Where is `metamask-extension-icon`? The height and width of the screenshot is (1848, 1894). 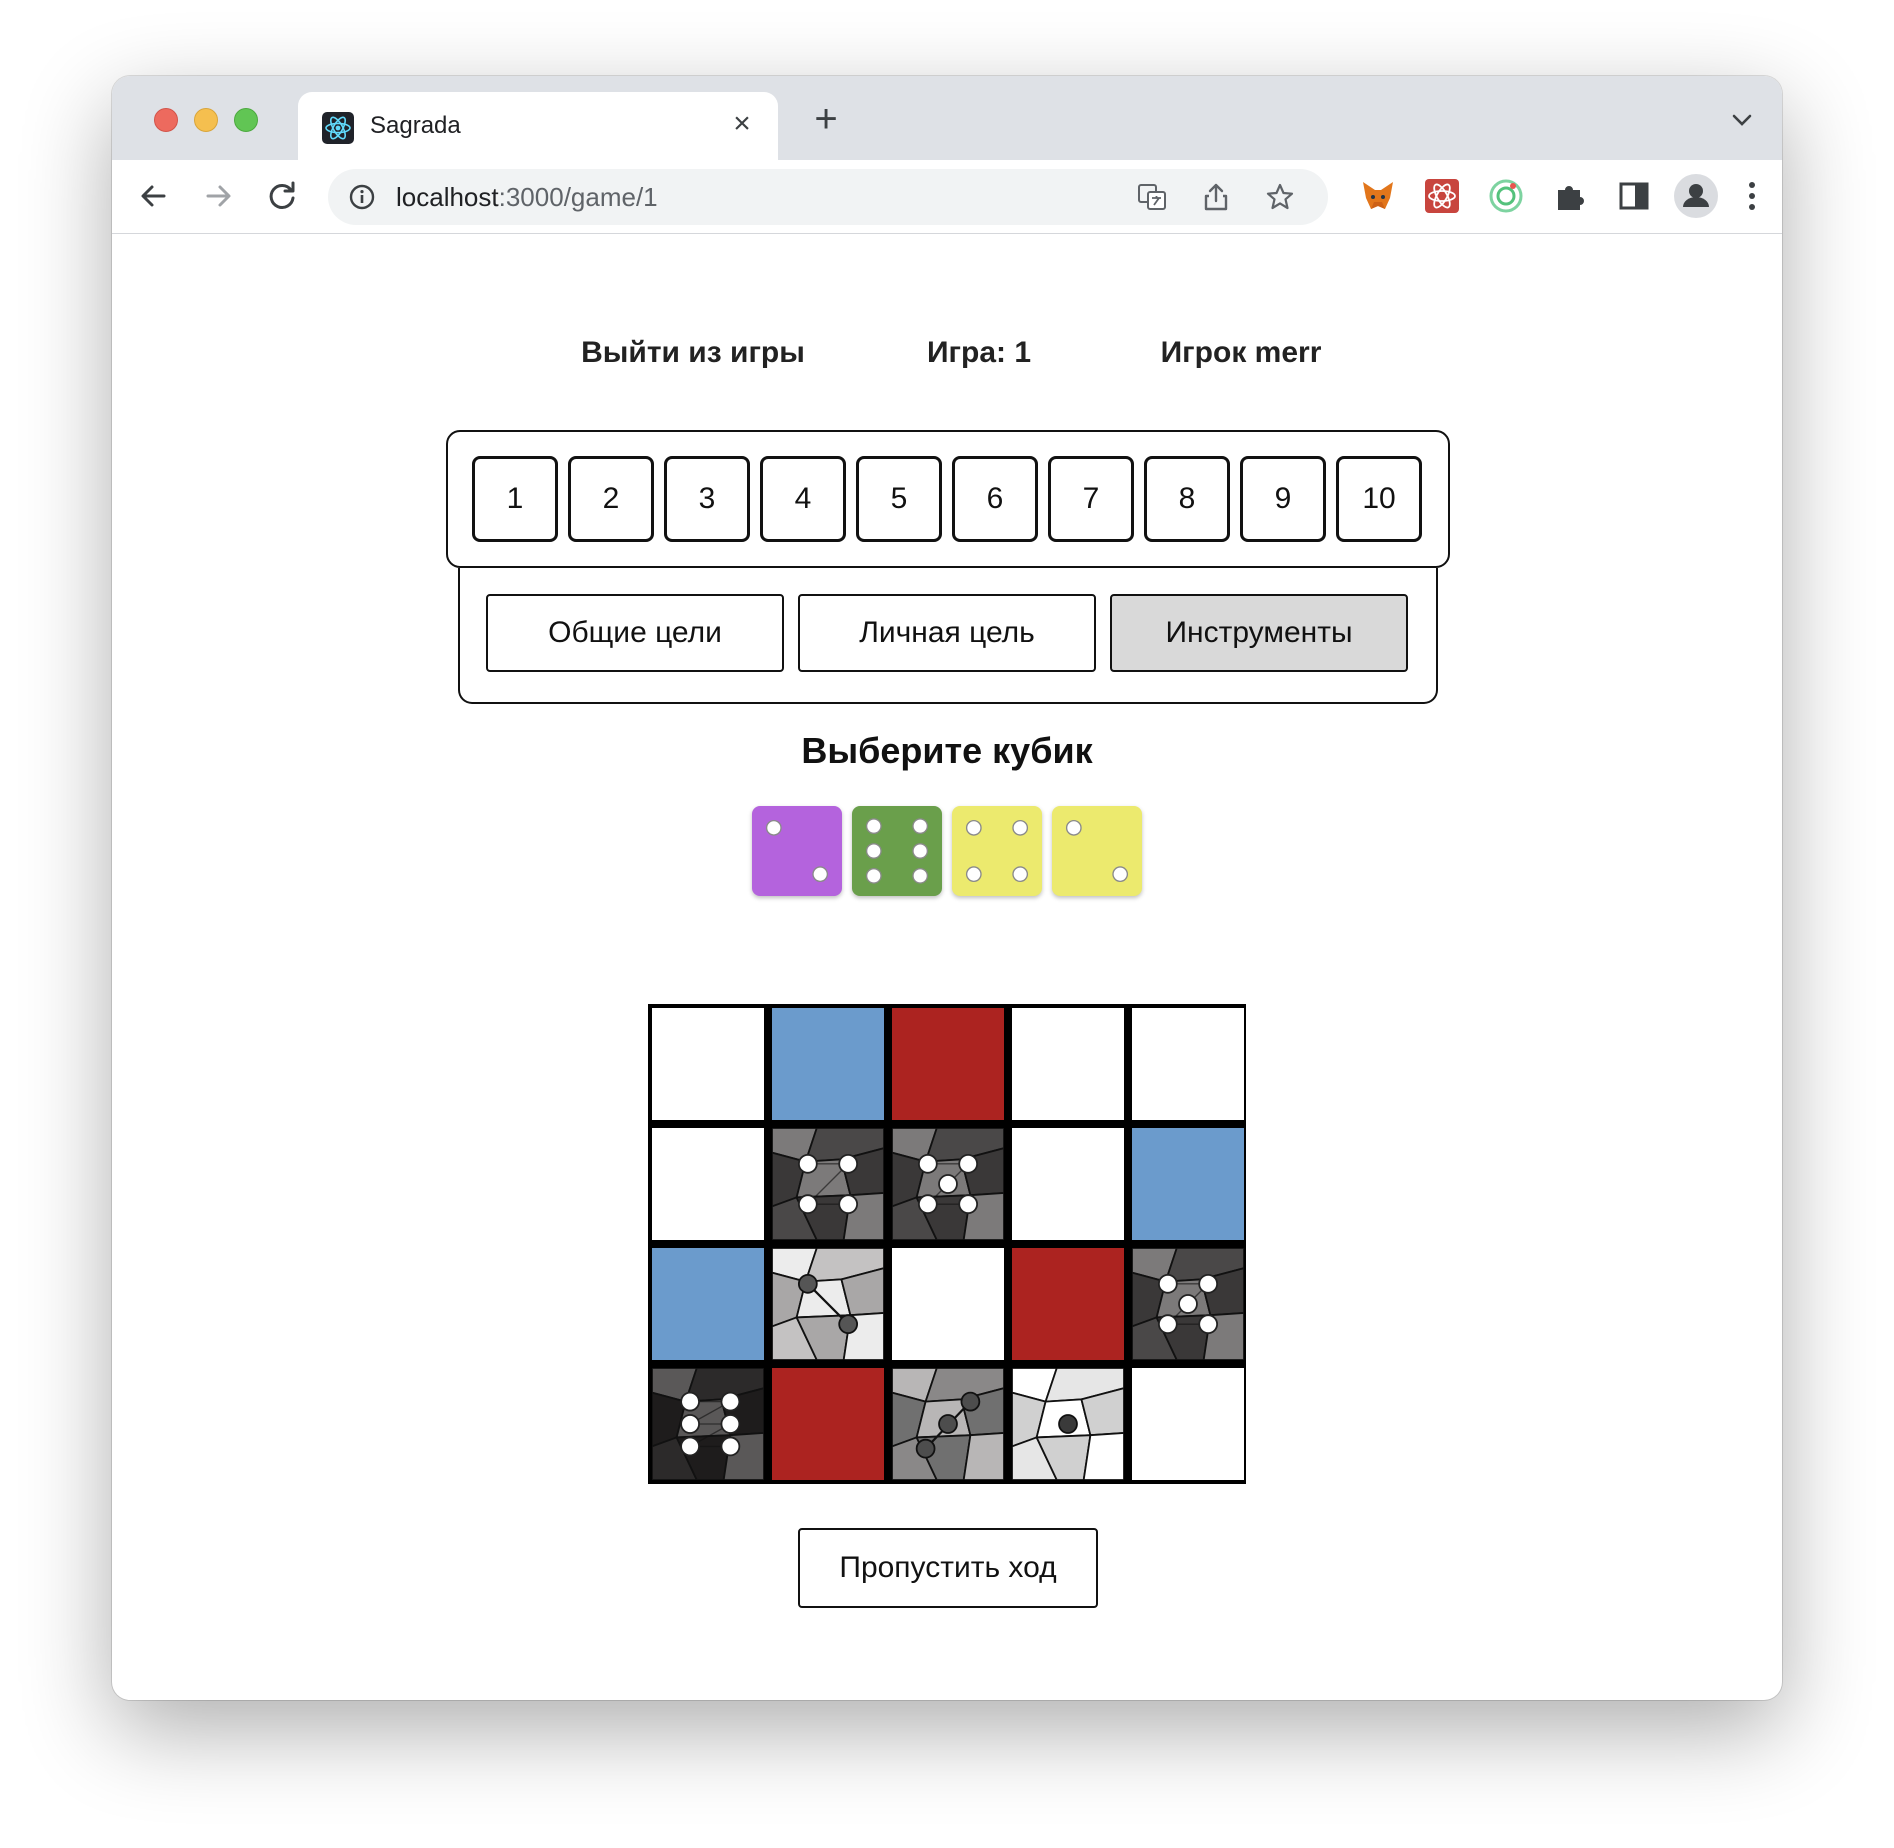
metamask-extension-icon is located at coordinates (1378, 196).